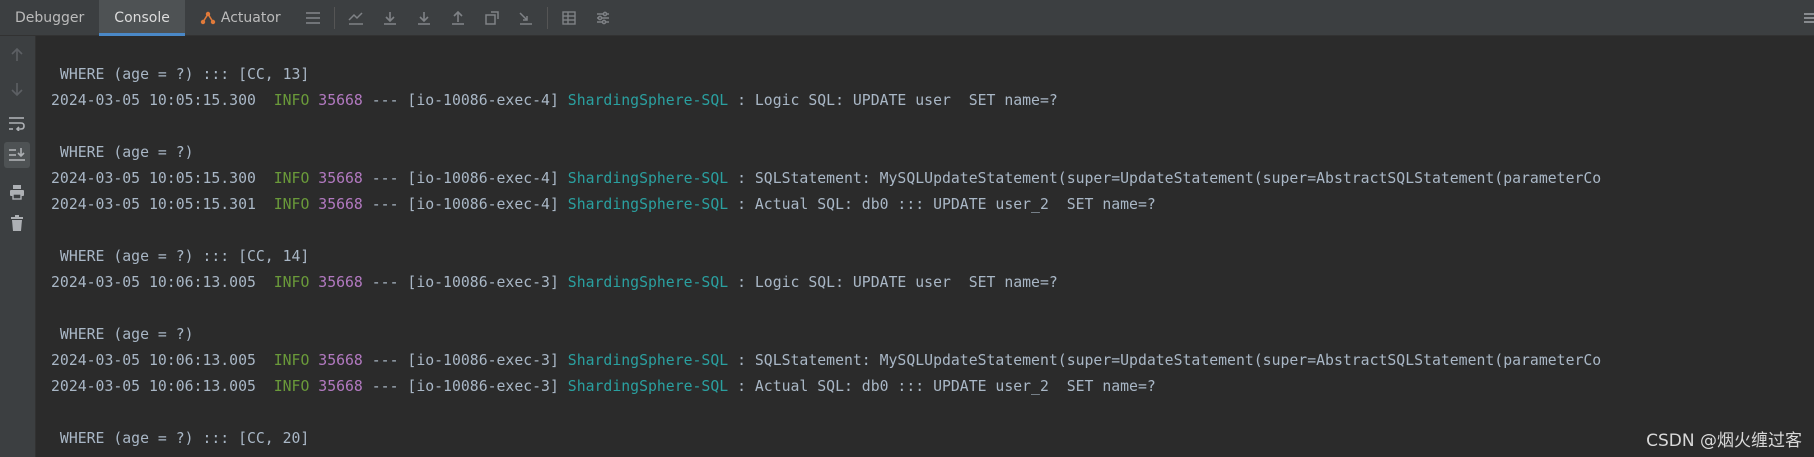 This screenshot has width=1814, height=457. What do you see at coordinates (526, 18) in the screenshot?
I see `evaluate-icon` at bounding box center [526, 18].